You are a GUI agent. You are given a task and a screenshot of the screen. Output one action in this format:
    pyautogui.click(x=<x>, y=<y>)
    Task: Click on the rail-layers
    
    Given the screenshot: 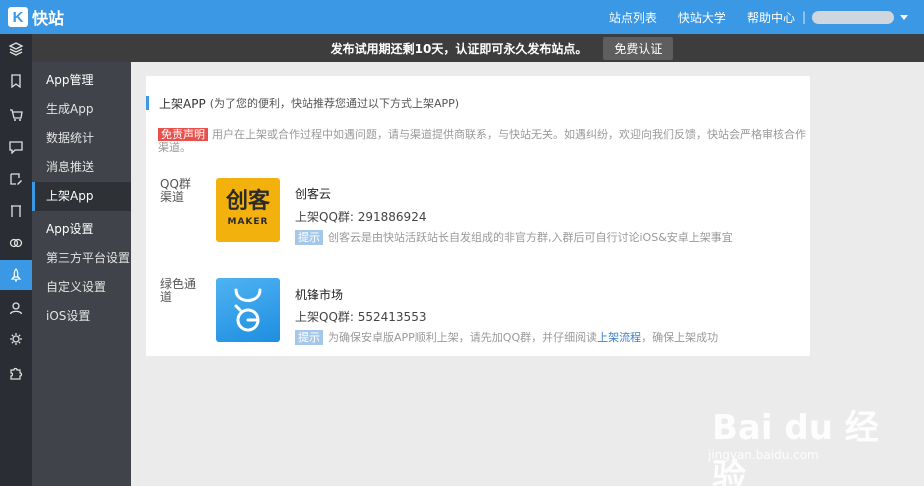 What is the action you would take?
    pyautogui.click(x=16, y=49)
    